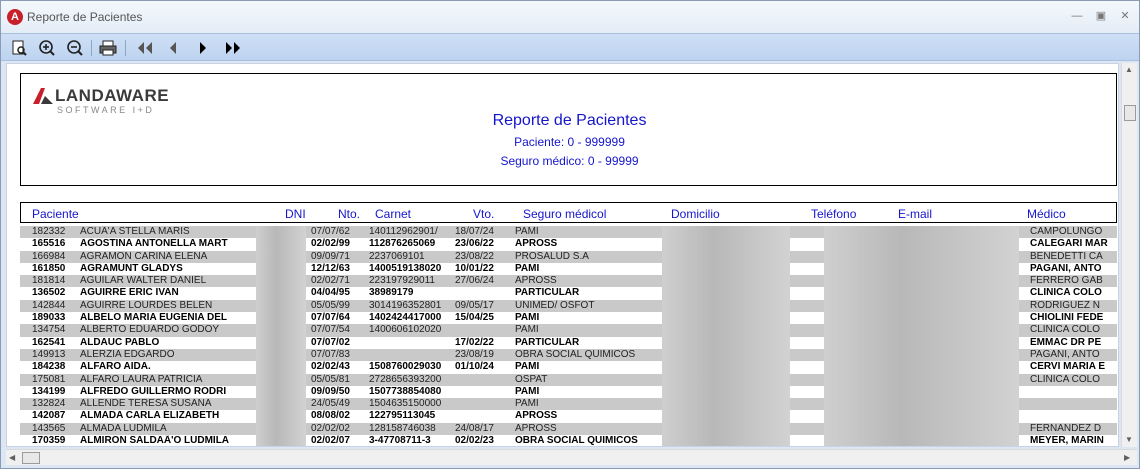 This screenshot has width=1140, height=469. I want to click on cell-seguro: OBRA SOCIAL QUIMICOS, so click(575, 354).